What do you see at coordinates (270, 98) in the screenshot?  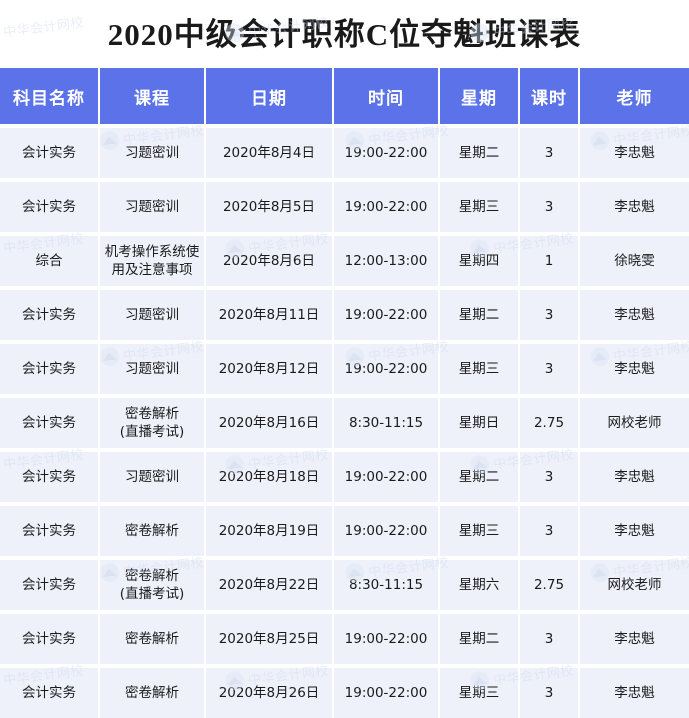 I see `column-header-date: 日期` at bounding box center [270, 98].